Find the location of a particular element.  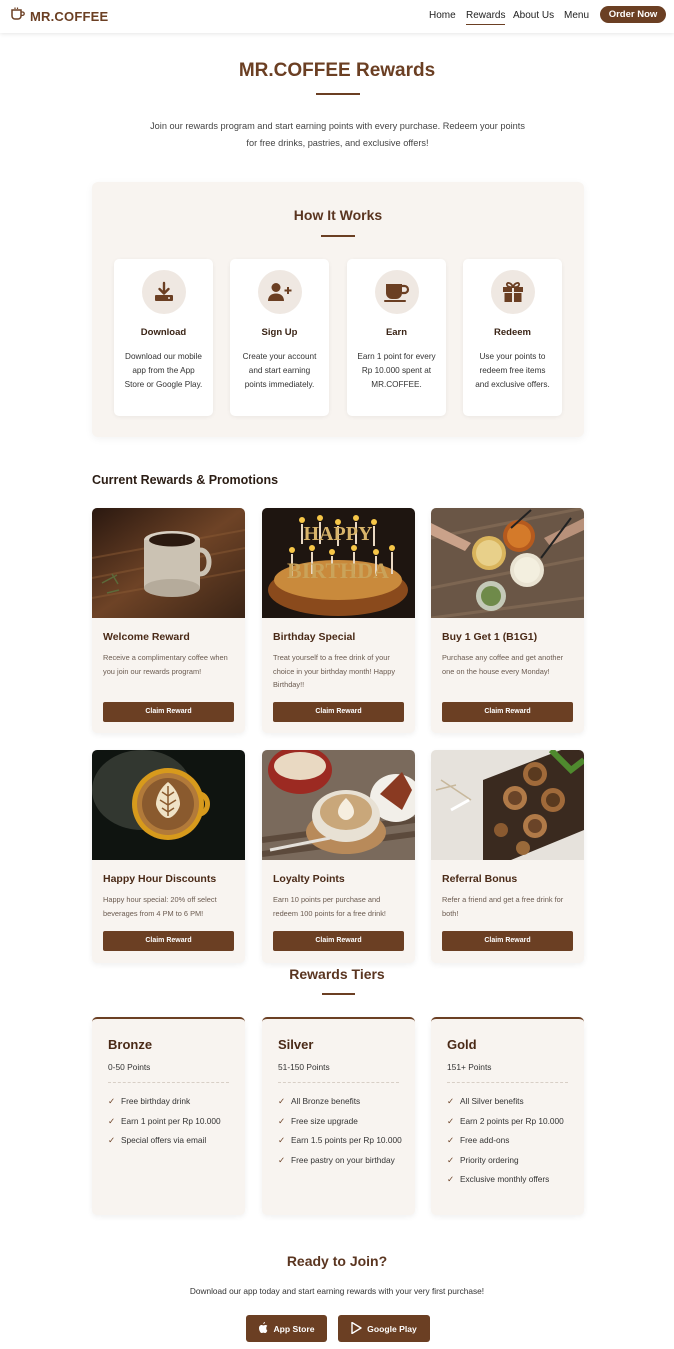

tiers-title: Rewards Tiers is located at coordinates (337, 974).